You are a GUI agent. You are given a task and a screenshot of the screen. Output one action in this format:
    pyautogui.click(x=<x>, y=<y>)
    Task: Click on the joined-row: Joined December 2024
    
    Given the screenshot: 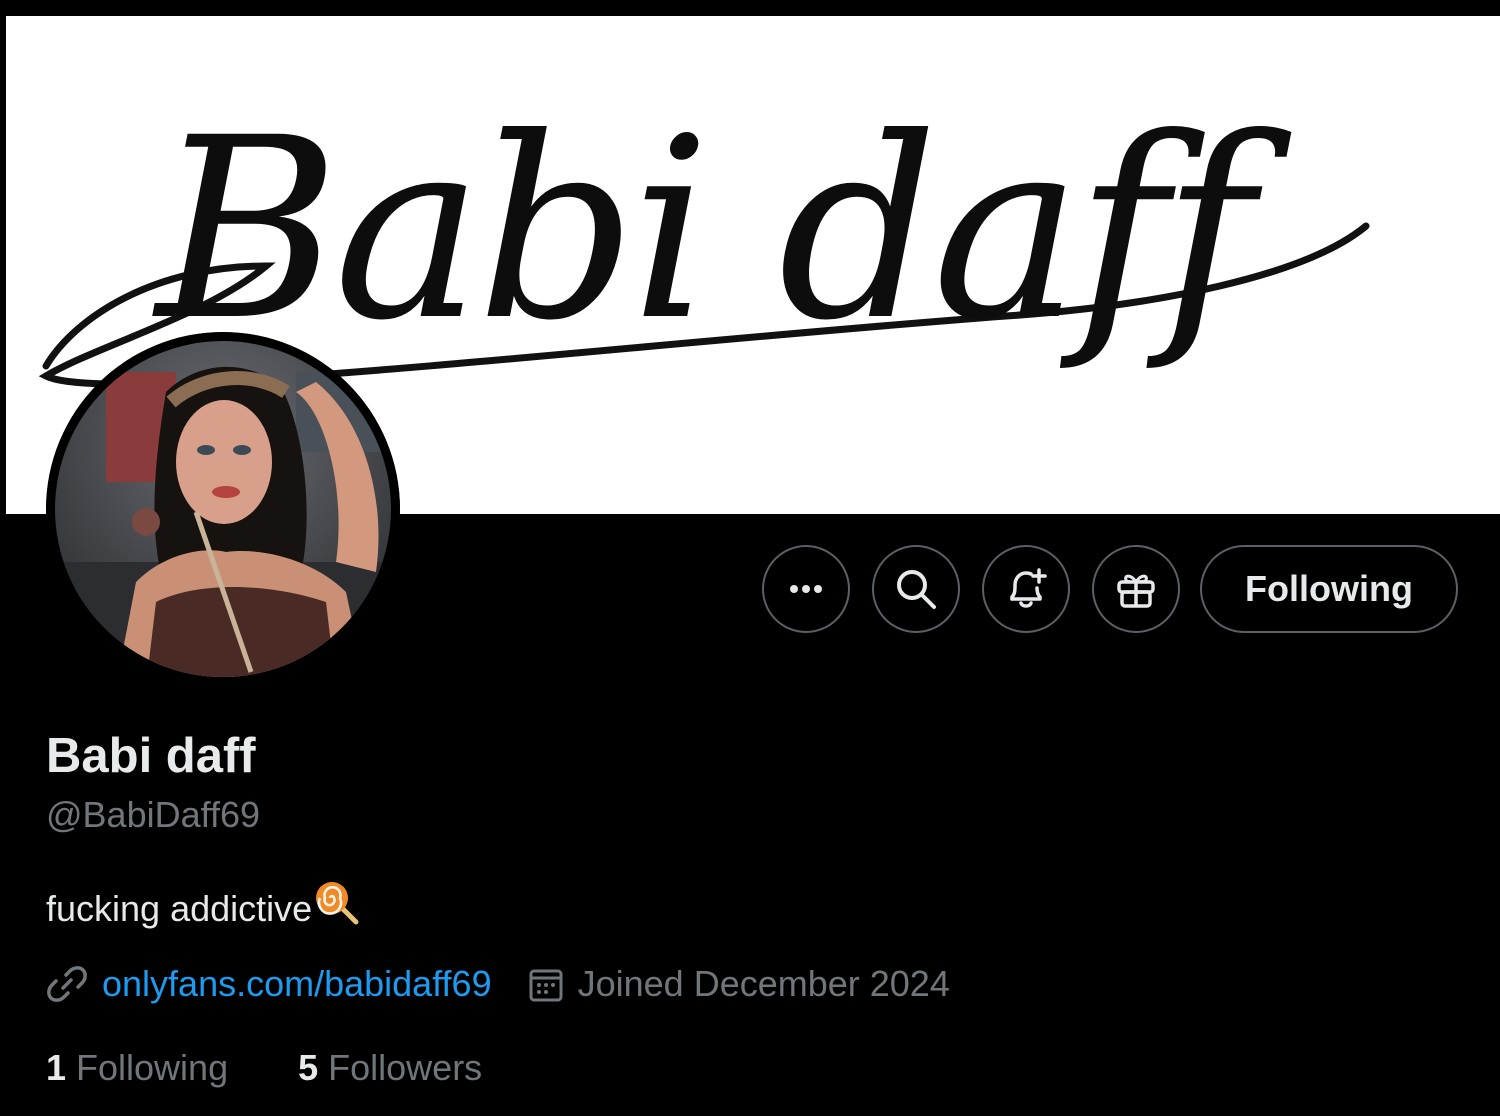 What is the action you would take?
    pyautogui.click(x=739, y=984)
    